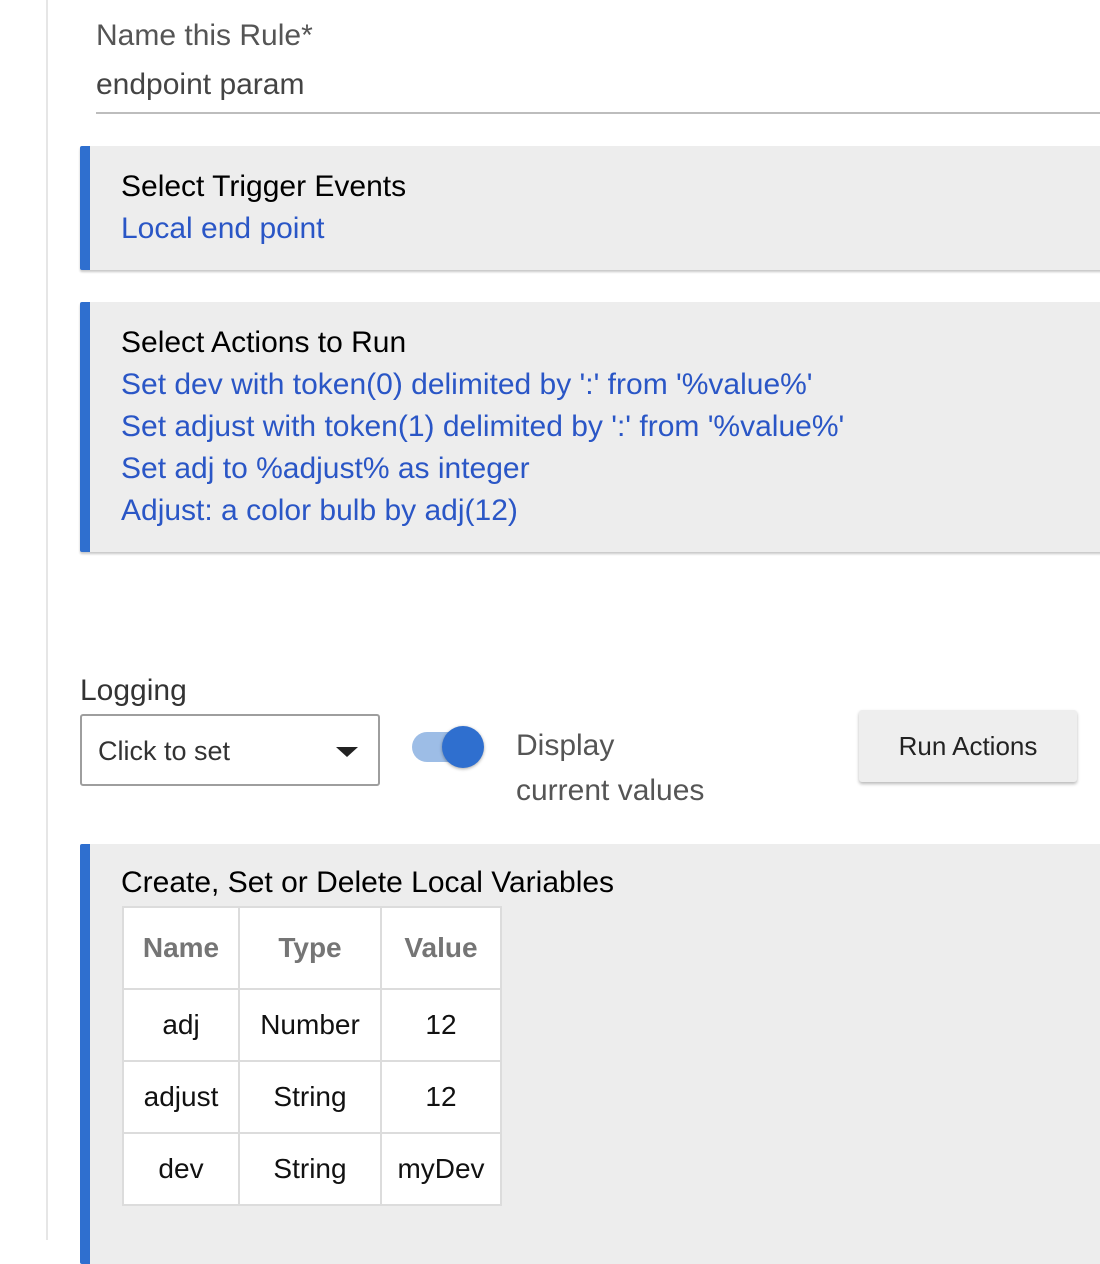 This screenshot has height=1264, width=1100. What do you see at coordinates (347, 752) in the screenshot?
I see `chevron-down-icon` at bounding box center [347, 752].